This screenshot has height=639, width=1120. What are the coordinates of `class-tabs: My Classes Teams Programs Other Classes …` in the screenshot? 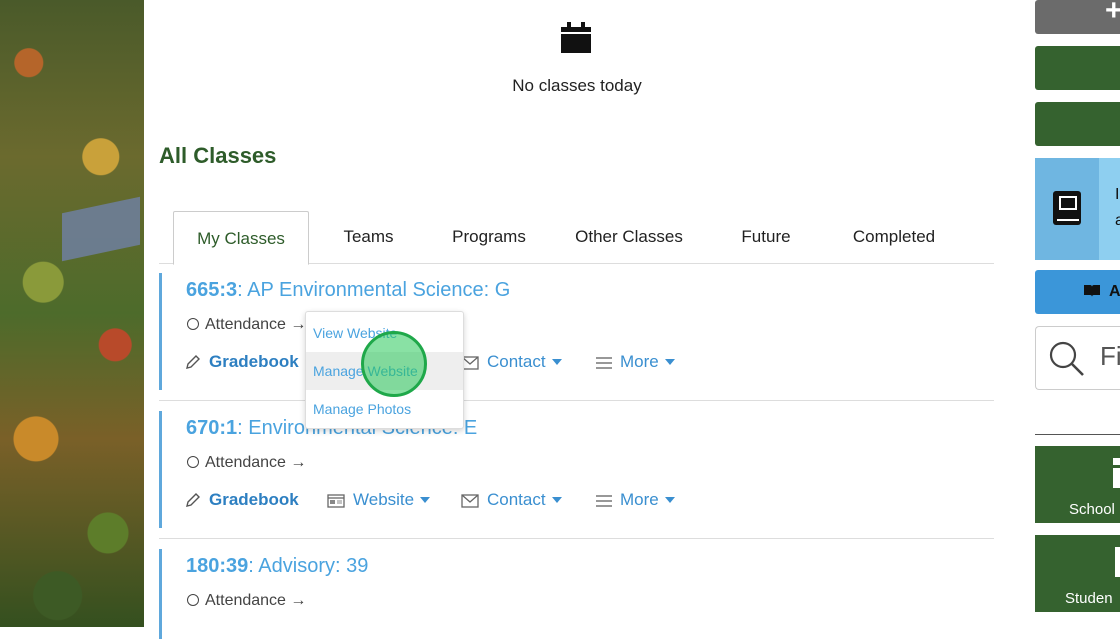 It's located at (576, 238).